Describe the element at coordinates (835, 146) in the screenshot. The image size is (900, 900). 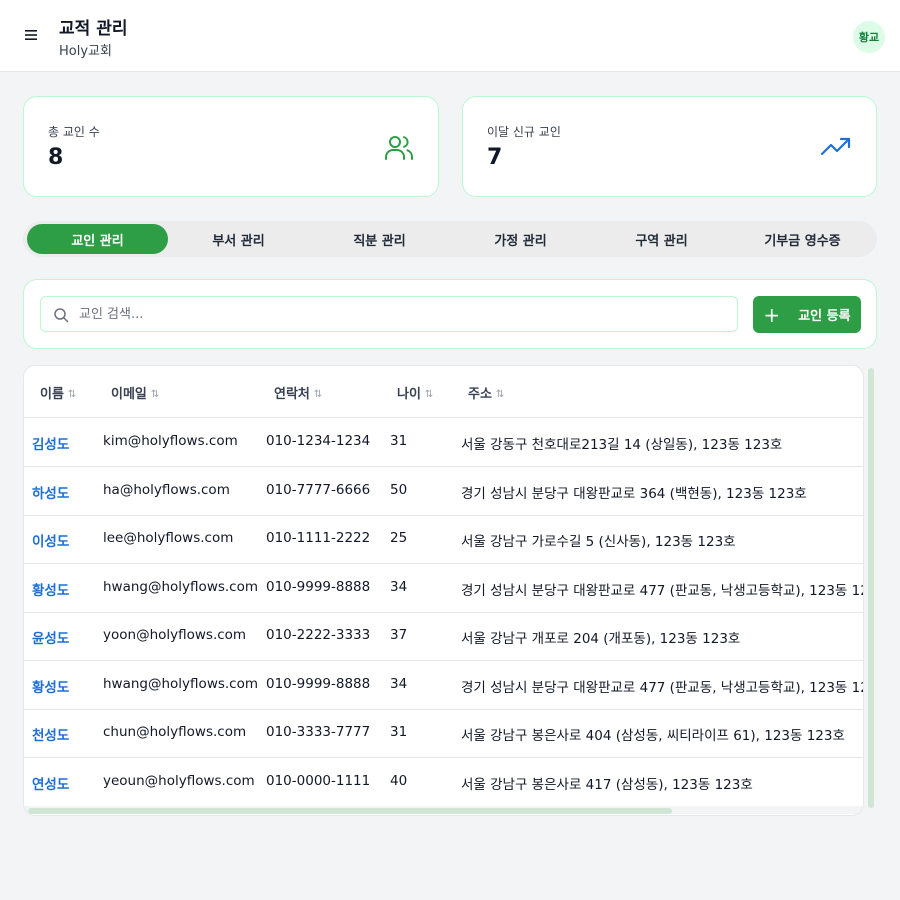
I see `trending-up-icon` at that location.